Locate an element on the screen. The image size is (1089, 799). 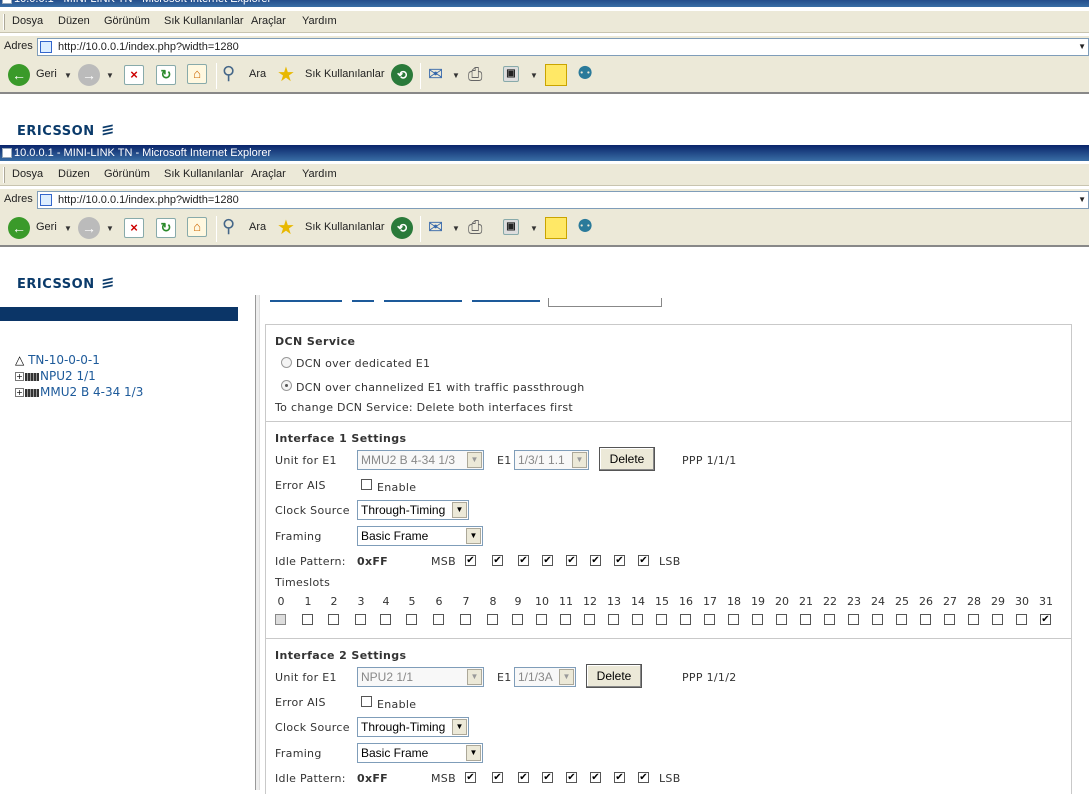
interface1-error-ais-checkbox is located at coordinates (366, 484).